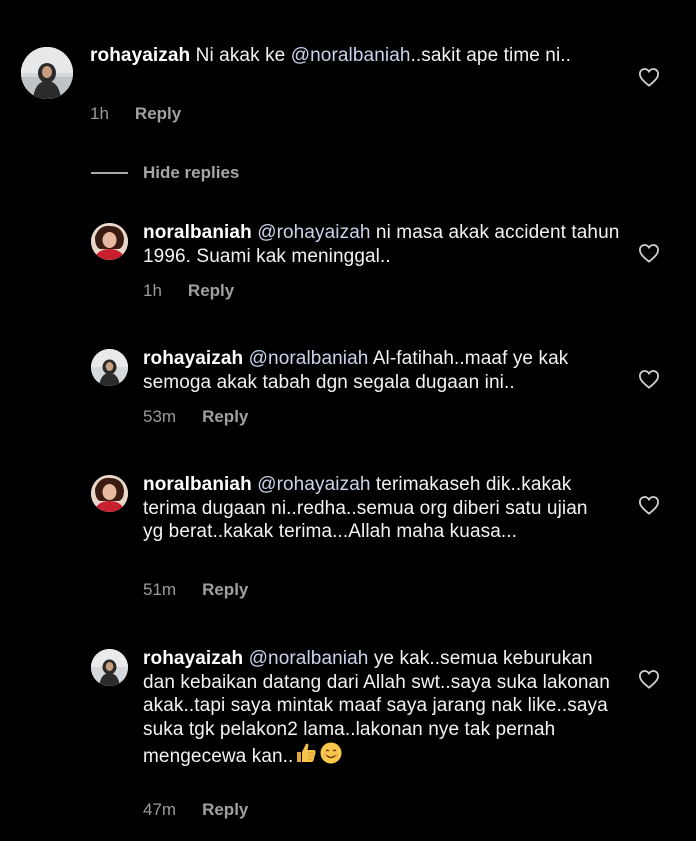  I want to click on divider, so click(109, 173).